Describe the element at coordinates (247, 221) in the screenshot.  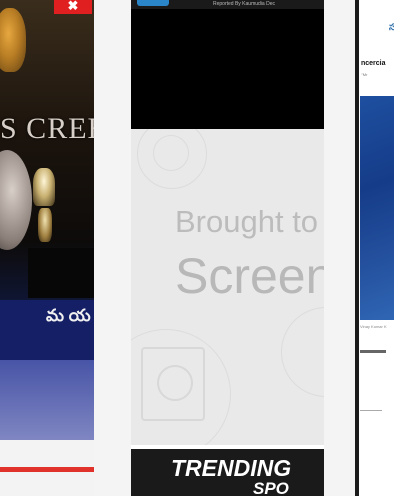
I see `ad-headline: Brought to` at that location.